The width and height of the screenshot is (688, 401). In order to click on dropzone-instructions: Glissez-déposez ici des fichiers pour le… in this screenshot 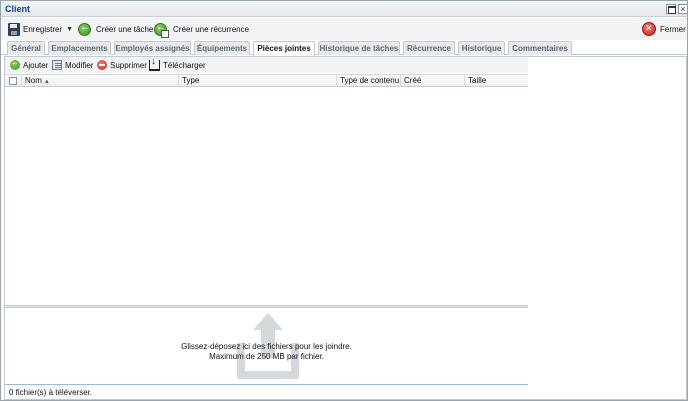, I will do `click(266, 346)`.